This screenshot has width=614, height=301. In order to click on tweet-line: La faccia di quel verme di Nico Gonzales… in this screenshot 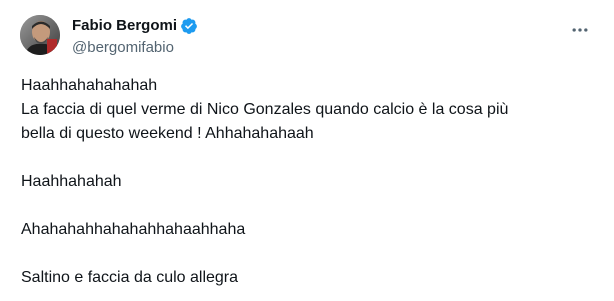, I will do `click(265, 109)`.